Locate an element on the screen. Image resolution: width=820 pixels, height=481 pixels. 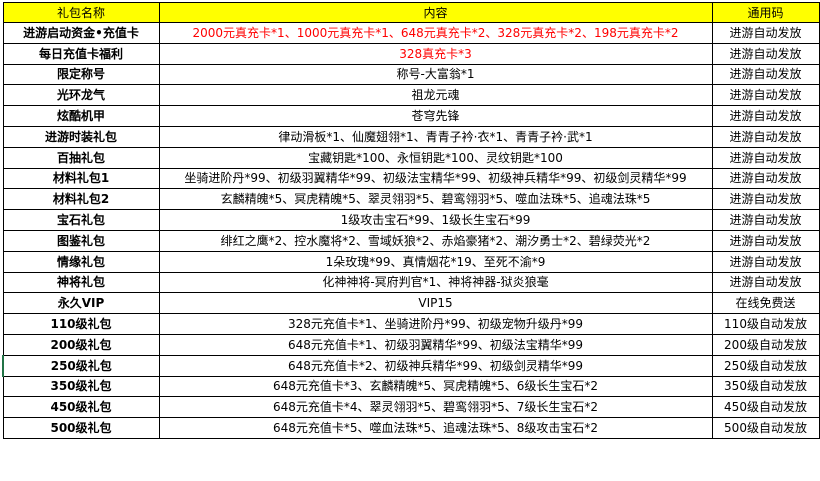
gift-name-cell: 350级礼包 is located at coordinates (81, 386).